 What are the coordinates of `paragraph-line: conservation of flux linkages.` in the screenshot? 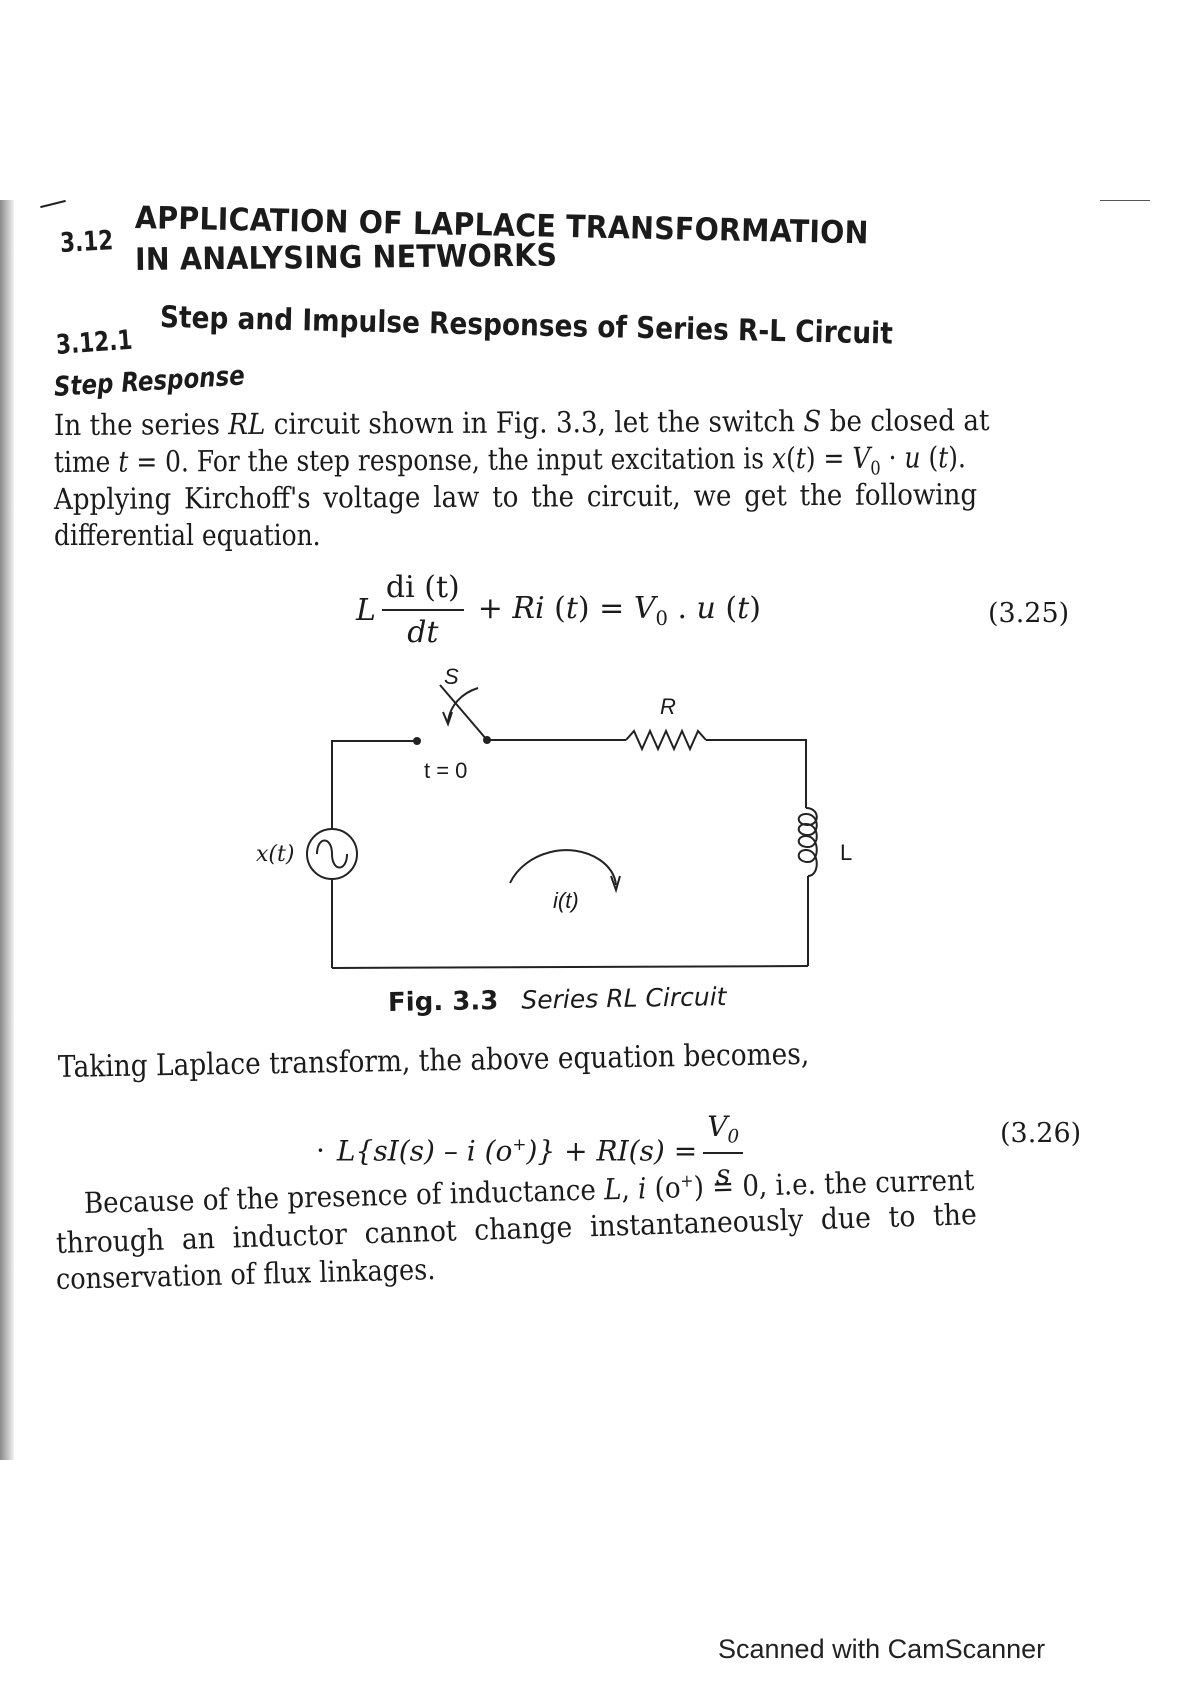 It's located at (245, 1274).